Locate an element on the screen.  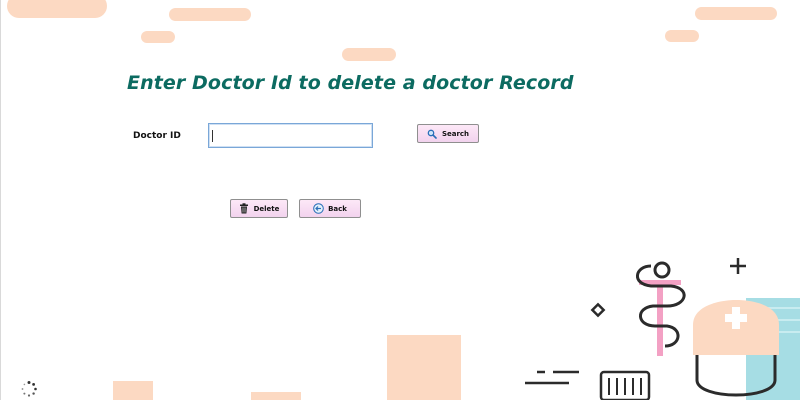
medical-illustration is located at coordinates (662, 329).